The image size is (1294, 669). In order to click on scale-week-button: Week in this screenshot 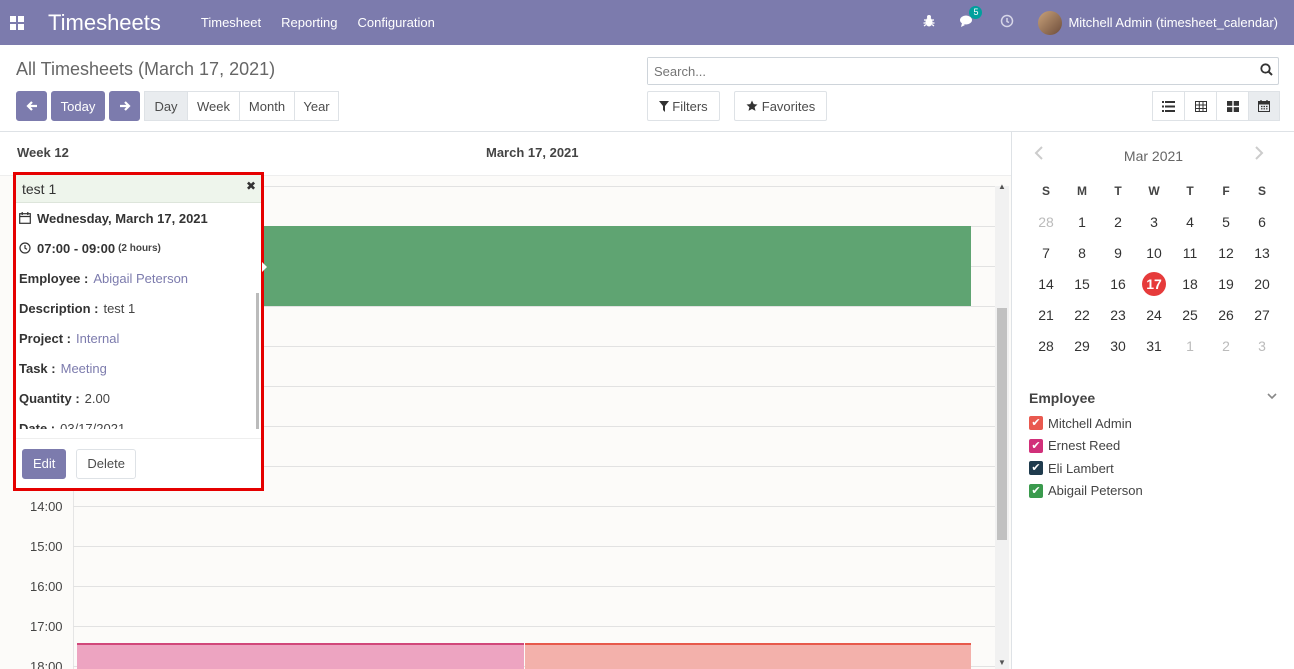, I will do `click(213, 106)`.